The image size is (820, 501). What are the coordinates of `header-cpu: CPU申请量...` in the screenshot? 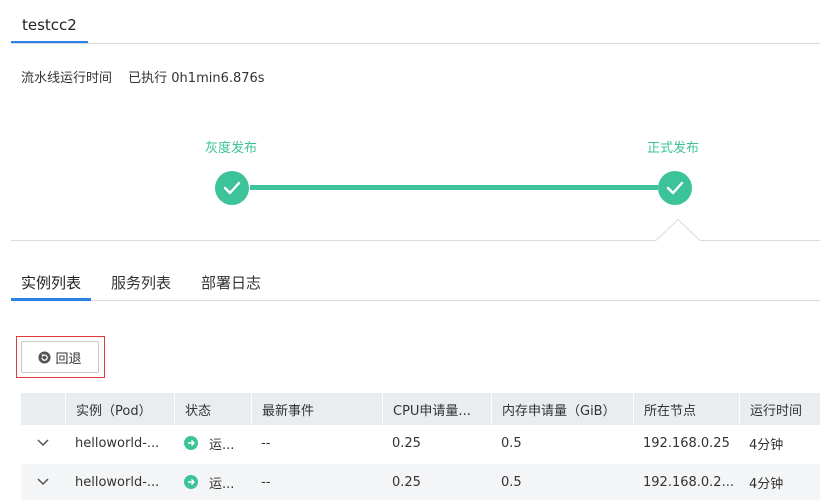 It's located at (436, 409).